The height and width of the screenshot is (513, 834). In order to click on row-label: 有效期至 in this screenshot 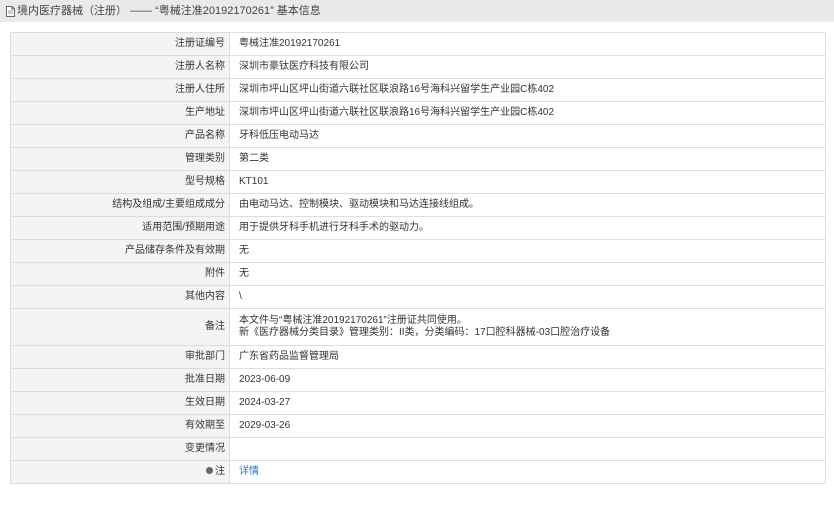, I will do `click(120, 426)`.